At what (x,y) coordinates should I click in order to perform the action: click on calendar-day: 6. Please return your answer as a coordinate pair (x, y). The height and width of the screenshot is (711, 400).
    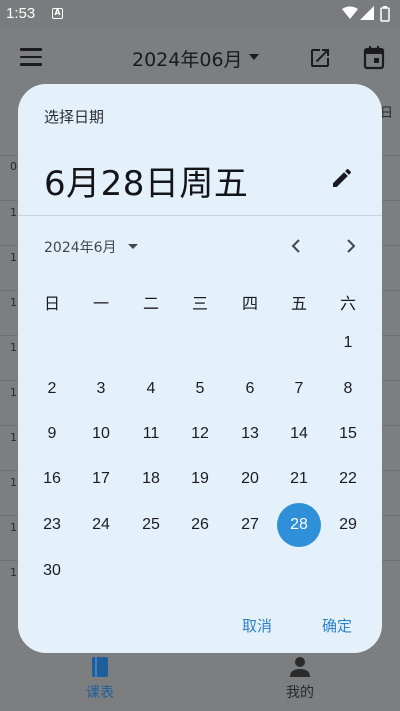
    Looking at the image, I should click on (250, 389).